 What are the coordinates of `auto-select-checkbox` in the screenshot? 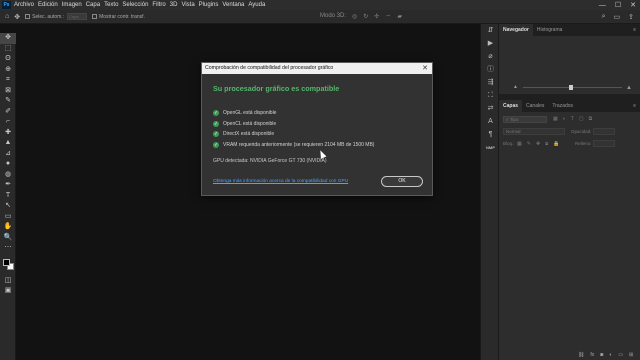 It's located at (28, 16).